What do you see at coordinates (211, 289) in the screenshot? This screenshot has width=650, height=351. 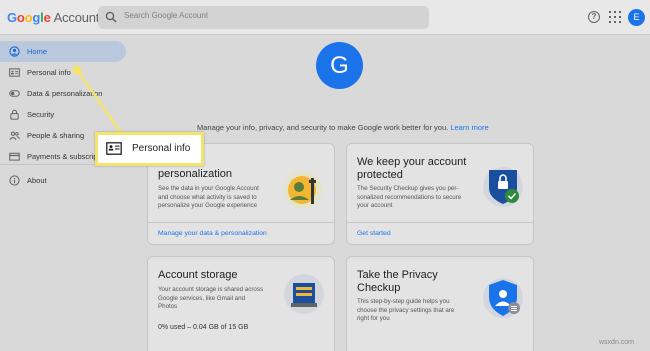 I see `card-desc-line: Your account storage is shared across` at bounding box center [211, 289].